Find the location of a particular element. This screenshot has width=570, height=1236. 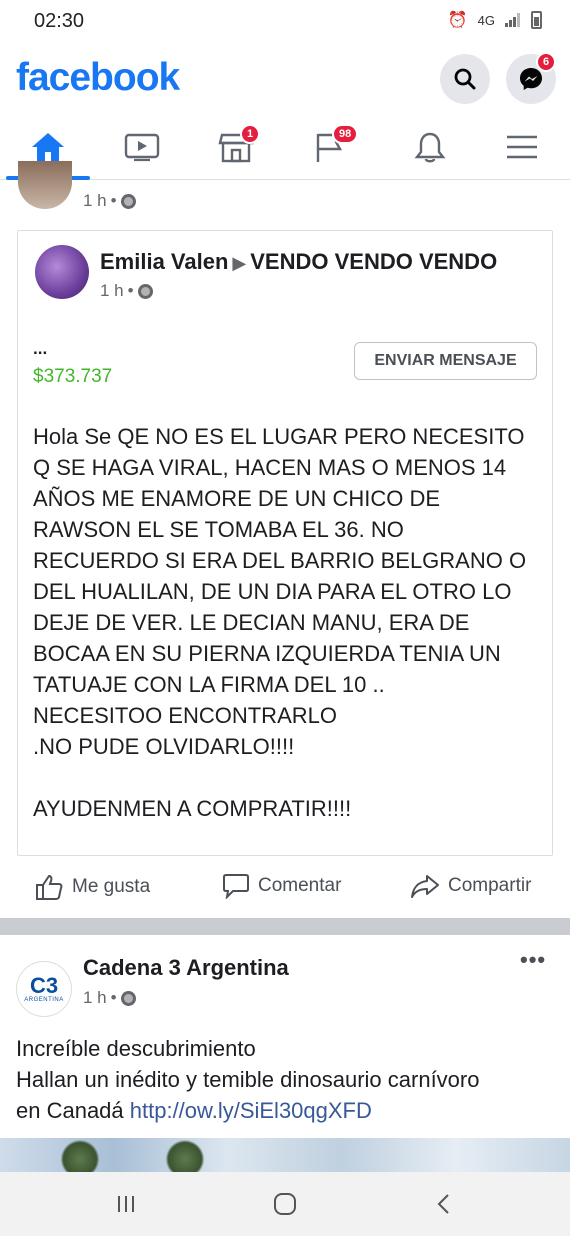

battery-icon is located at coordinates (536, 20).